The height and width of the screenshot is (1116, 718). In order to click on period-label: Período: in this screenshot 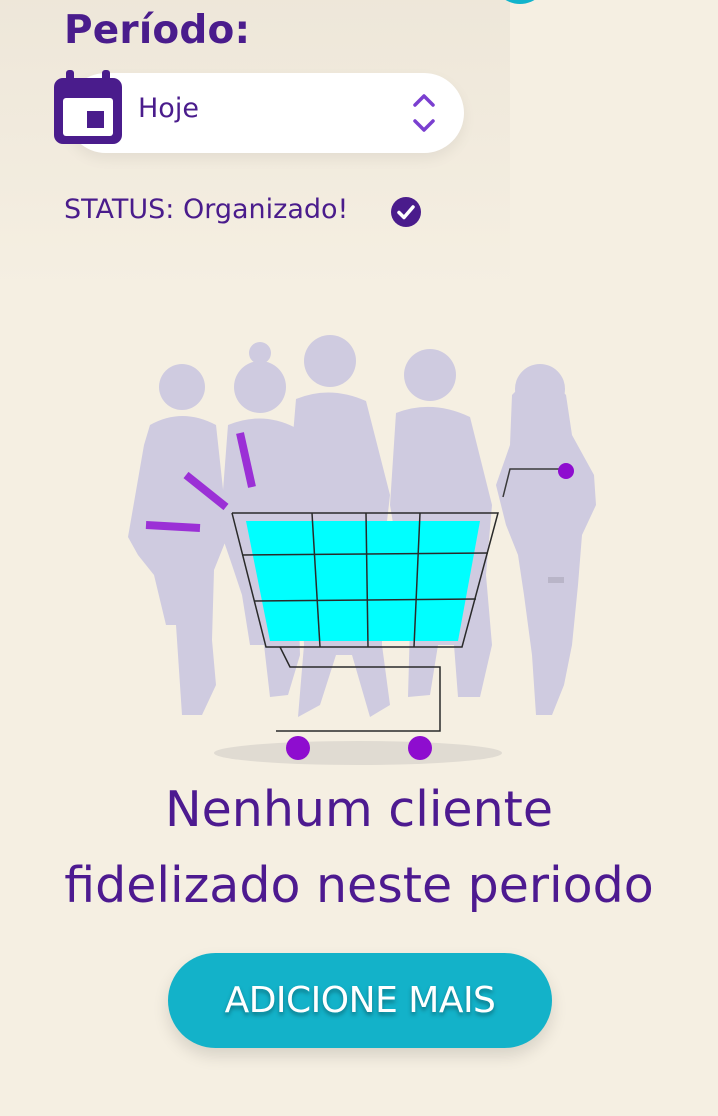, I will do `click(157, 30)`.